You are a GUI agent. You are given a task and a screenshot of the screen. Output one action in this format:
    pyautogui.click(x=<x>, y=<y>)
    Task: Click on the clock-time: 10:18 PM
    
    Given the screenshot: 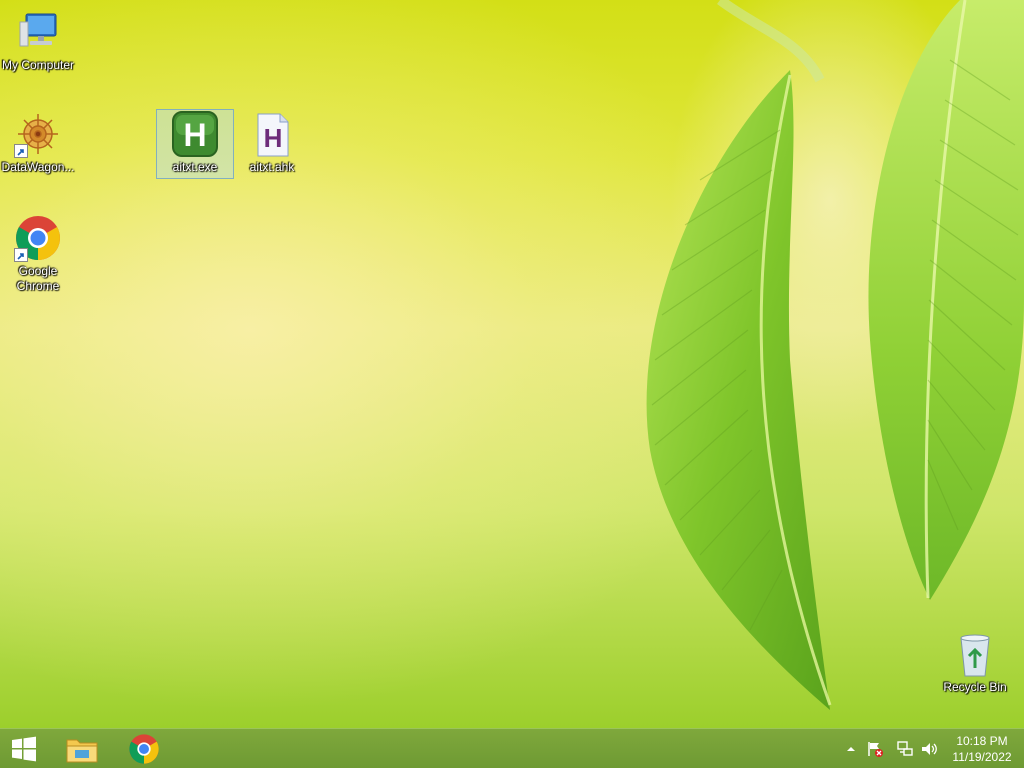 What is the action you would take?
    pyautogui.click(x=982, y=741)
    